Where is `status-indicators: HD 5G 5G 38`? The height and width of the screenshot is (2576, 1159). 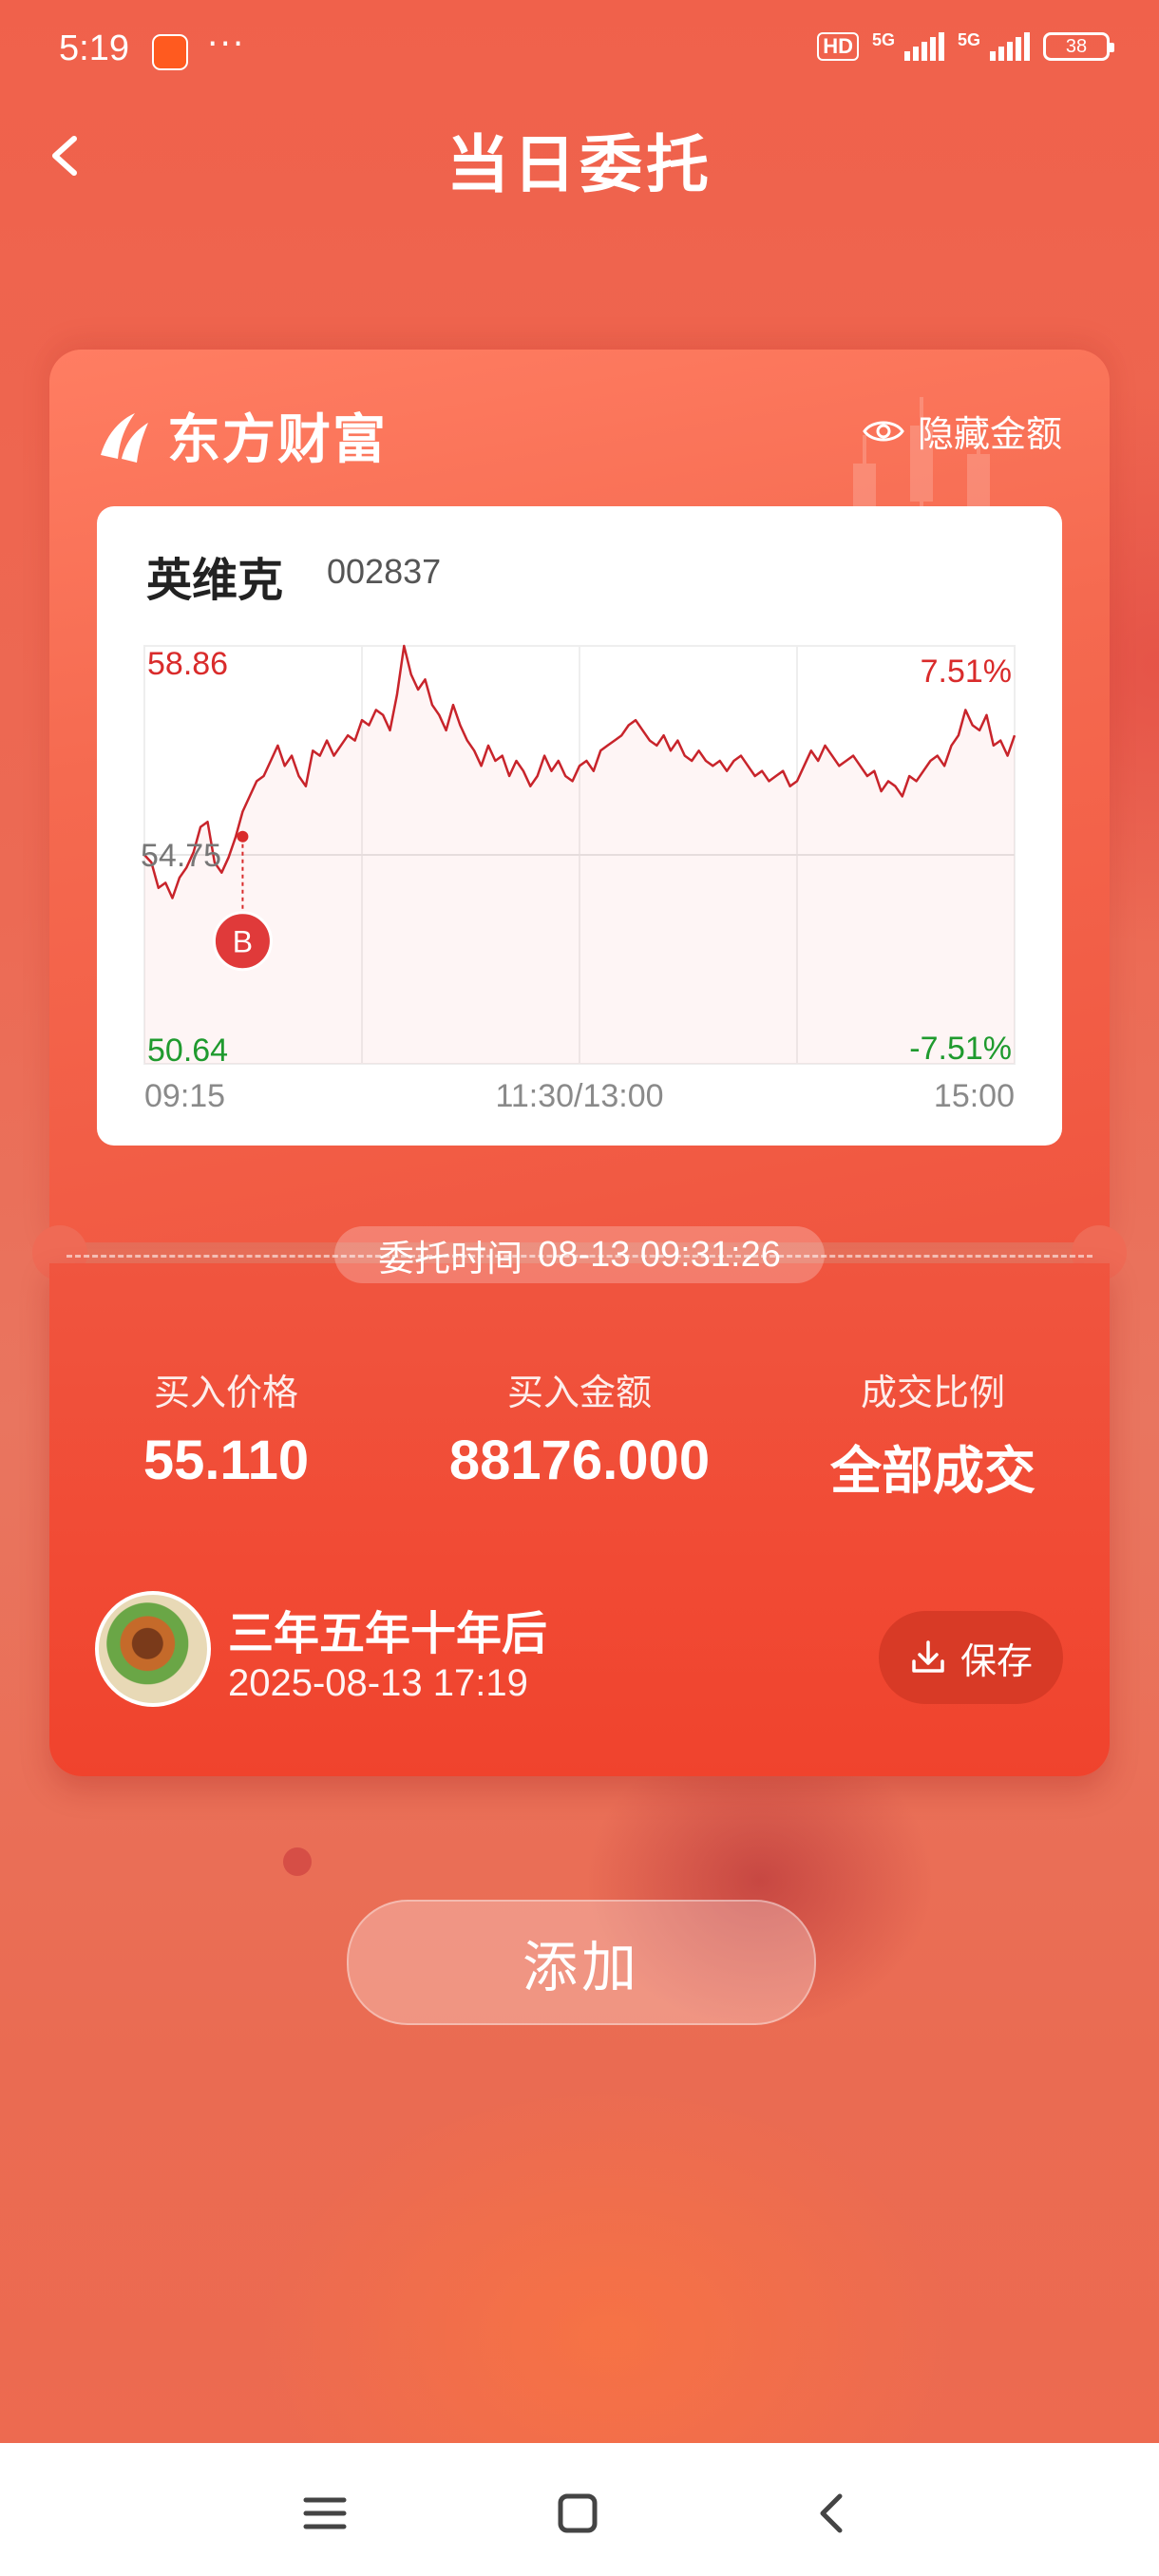 status-indicators: HD 5G 5G 38 is located at coordinates (965, 45).